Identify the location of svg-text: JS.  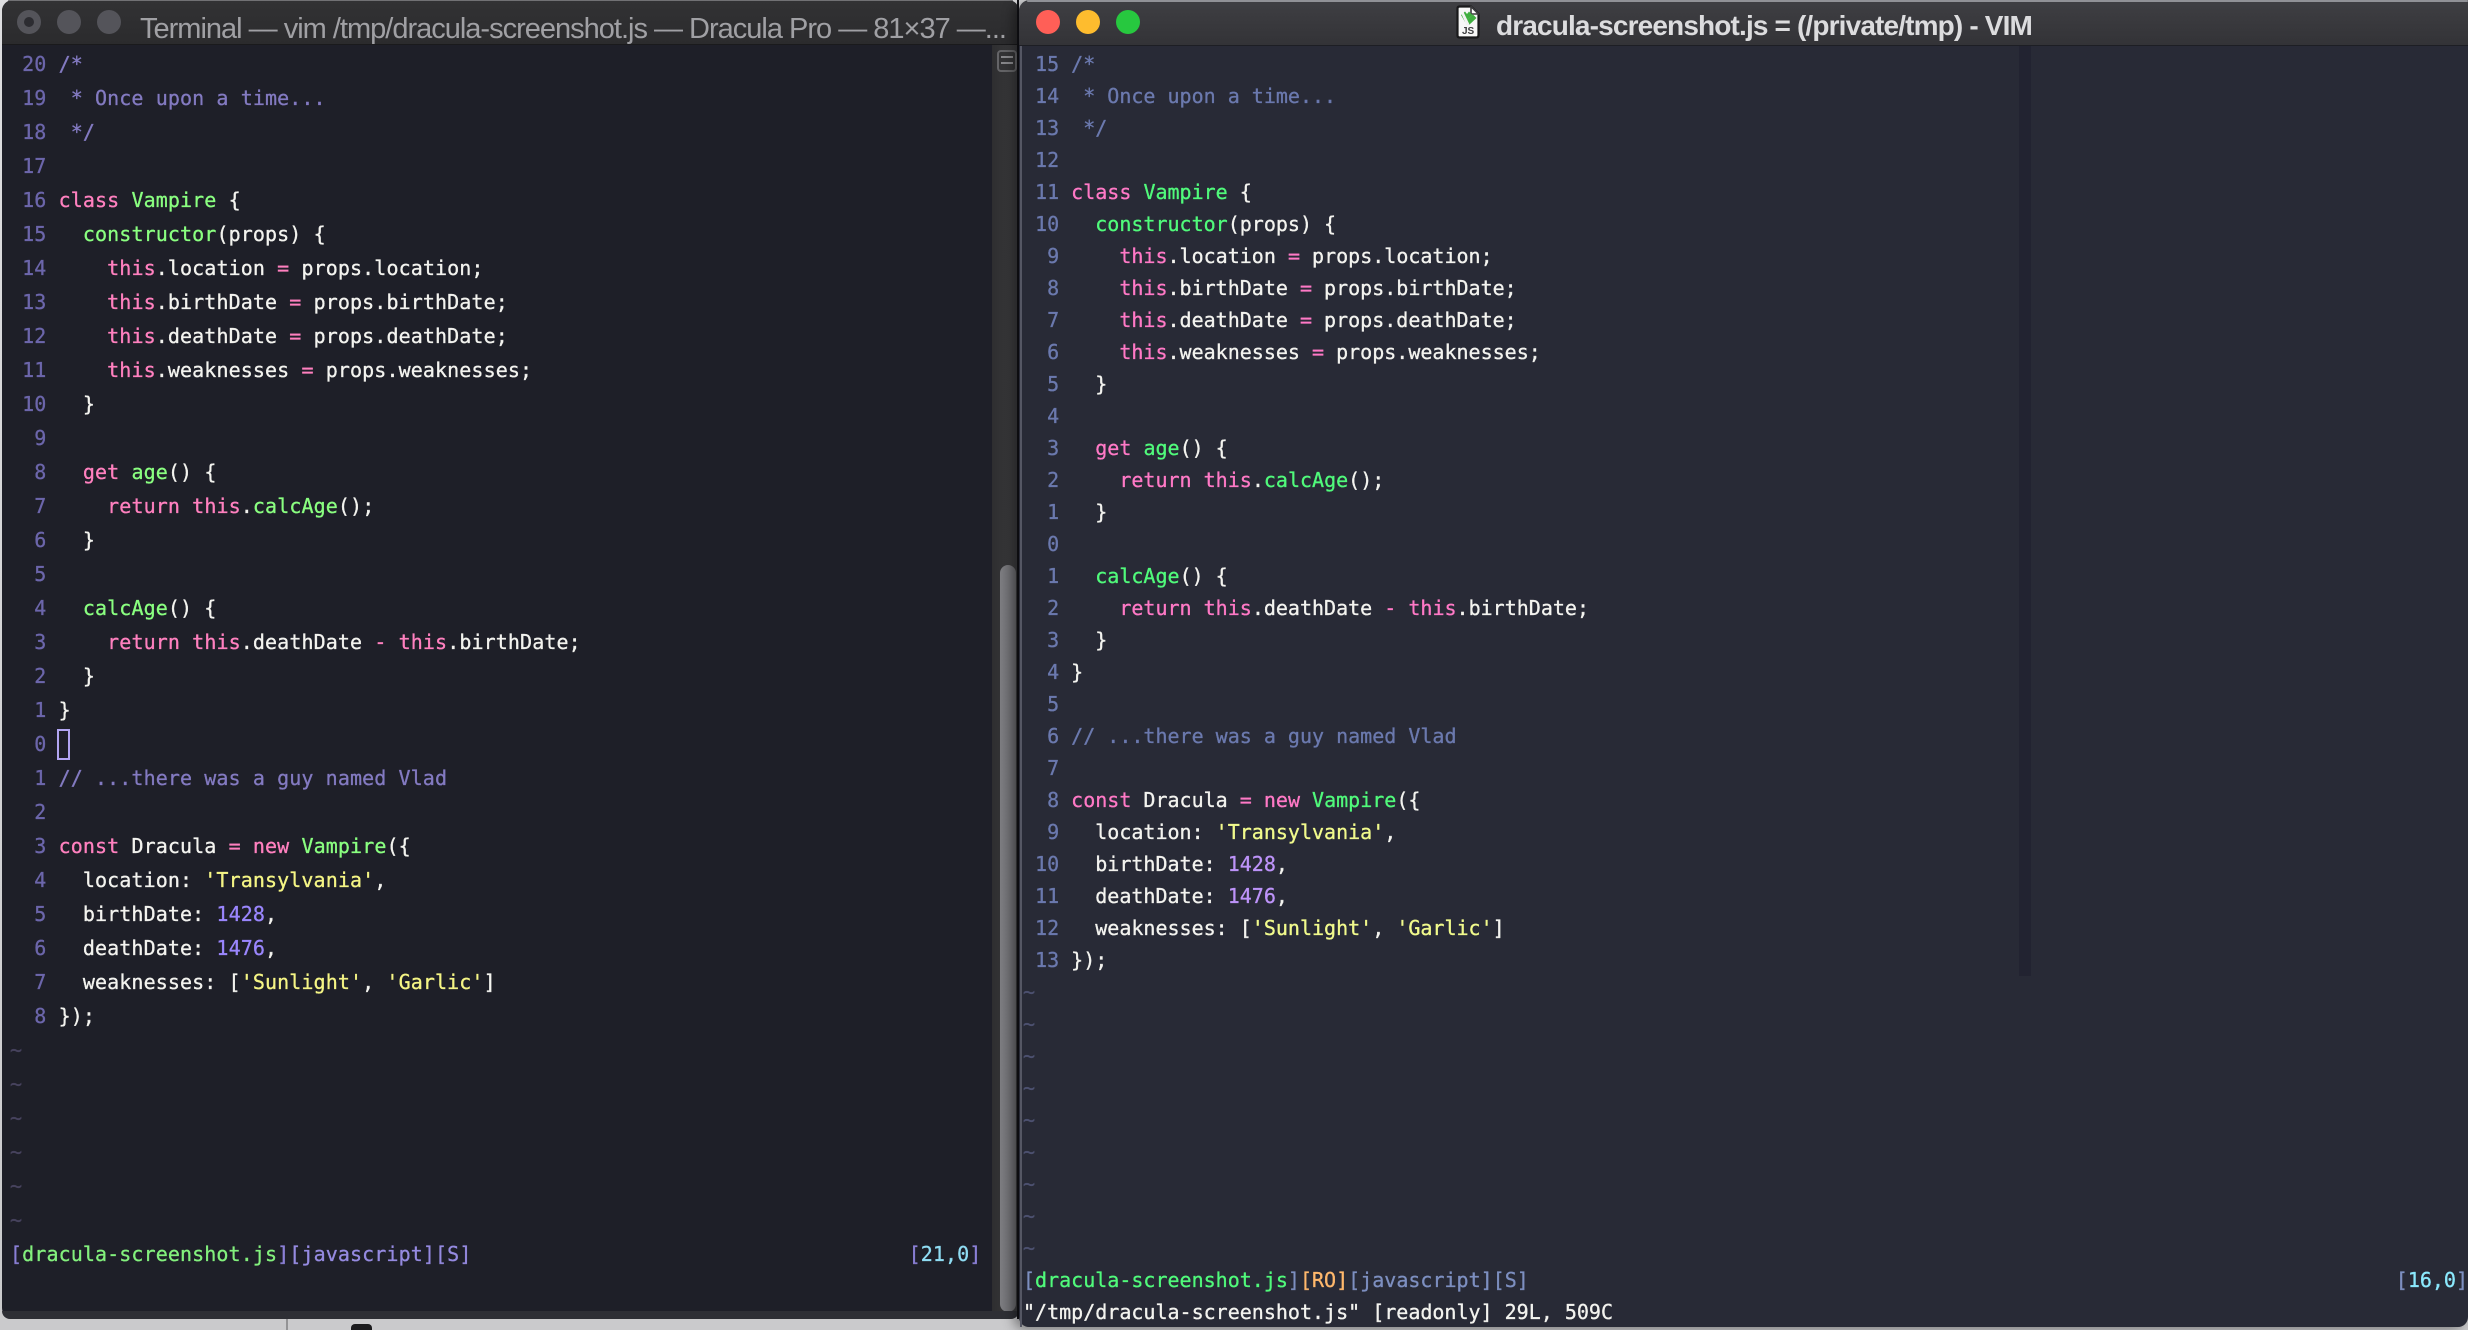
(1468, 31).